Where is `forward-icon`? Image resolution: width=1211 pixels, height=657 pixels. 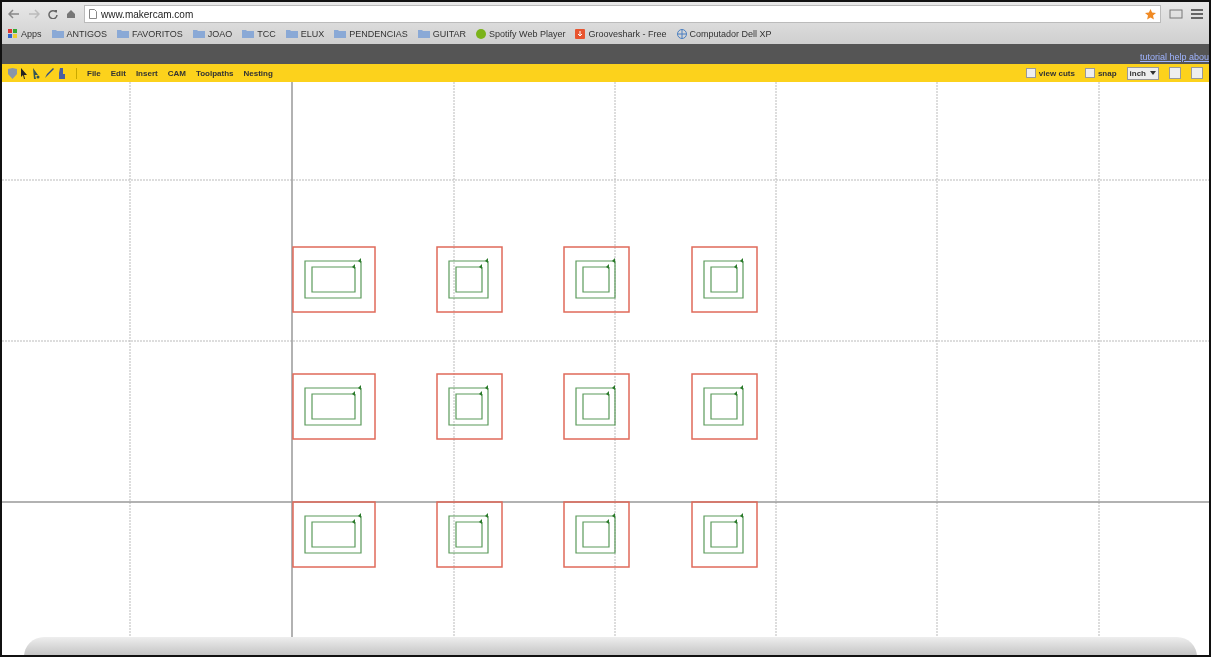 forward-icon is located at coordinates (34, 14).